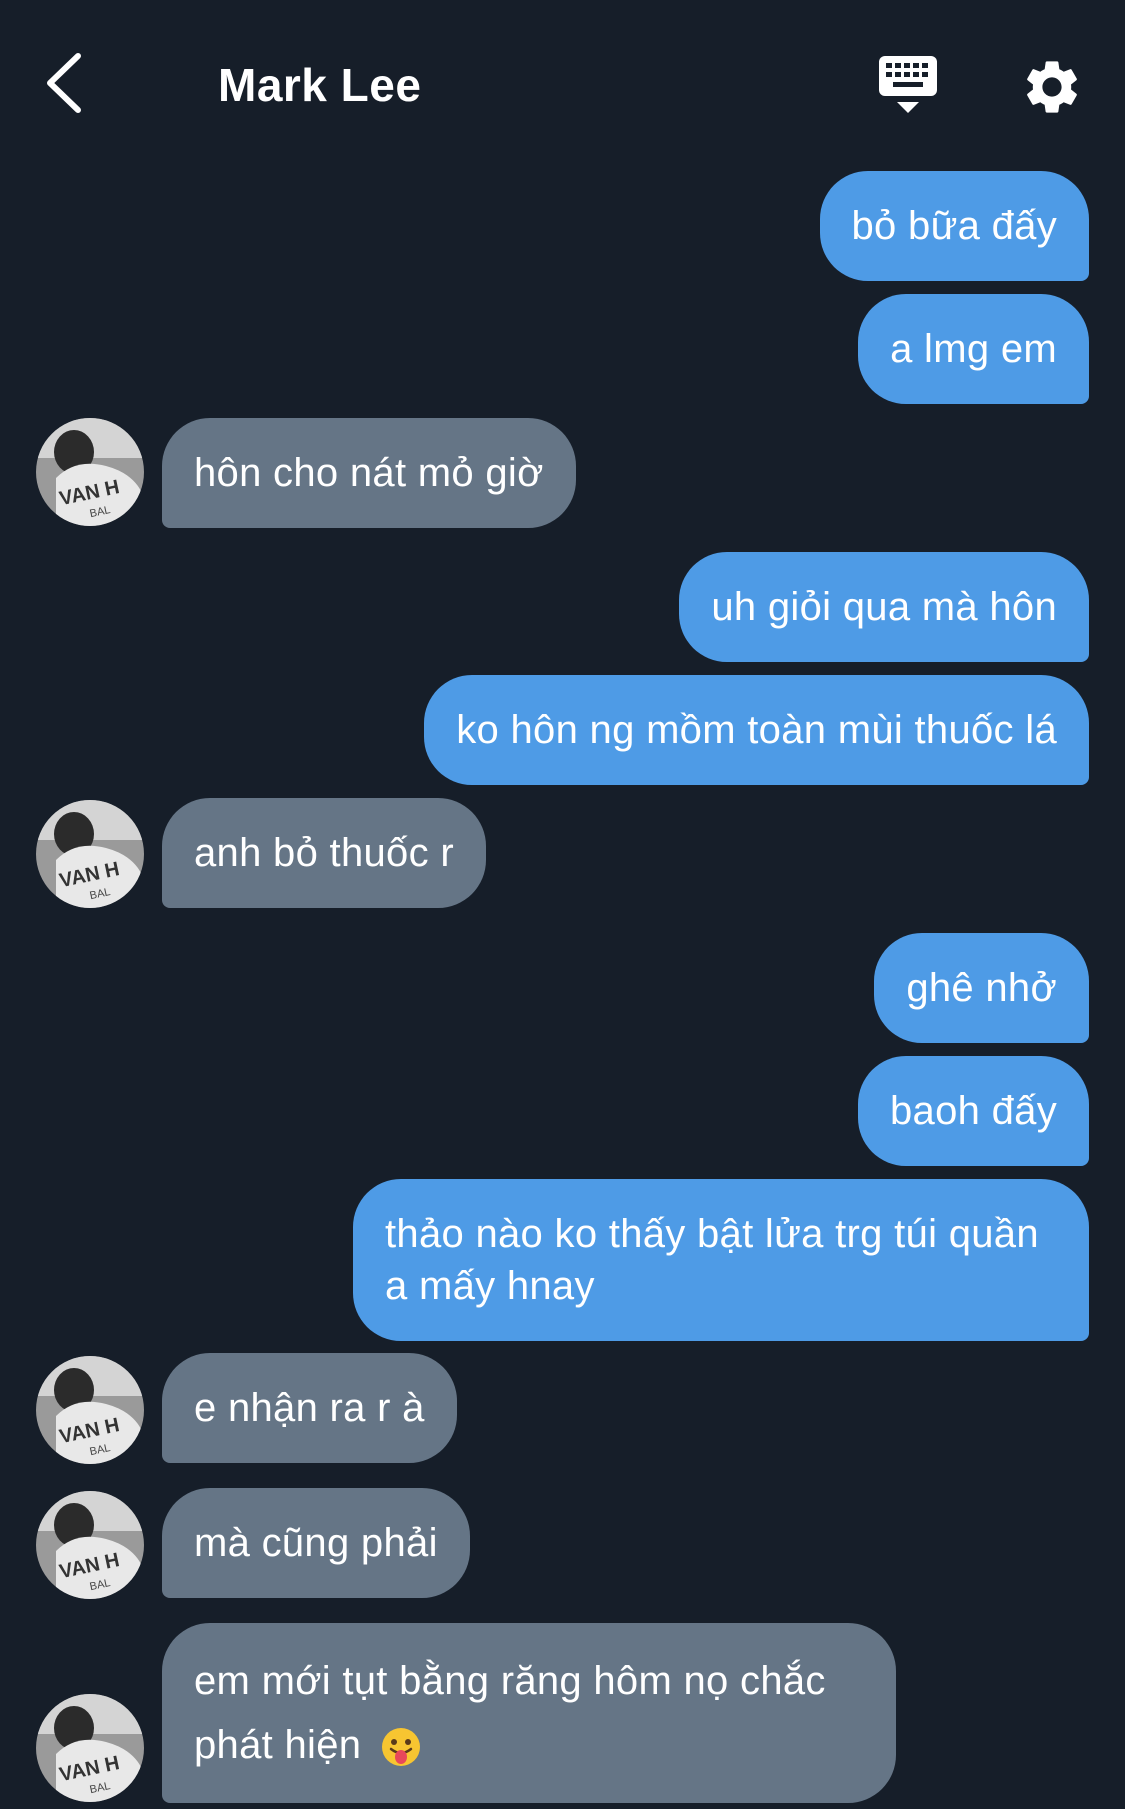  I want to click on received-message: anh bỏ thuốc r, so click(324, 853).